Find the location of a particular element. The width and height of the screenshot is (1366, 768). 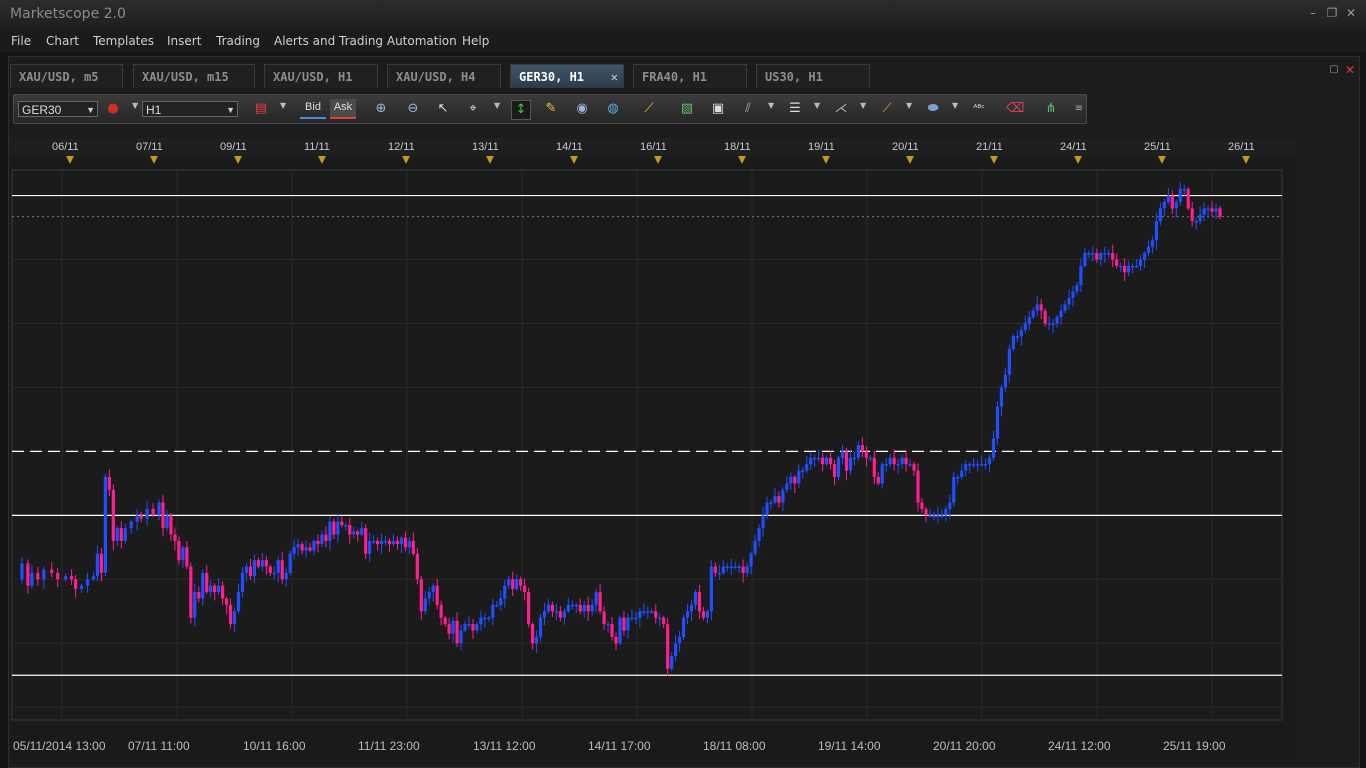

zoom-in-icon: ⊕ is located at coordinates (381, 109).